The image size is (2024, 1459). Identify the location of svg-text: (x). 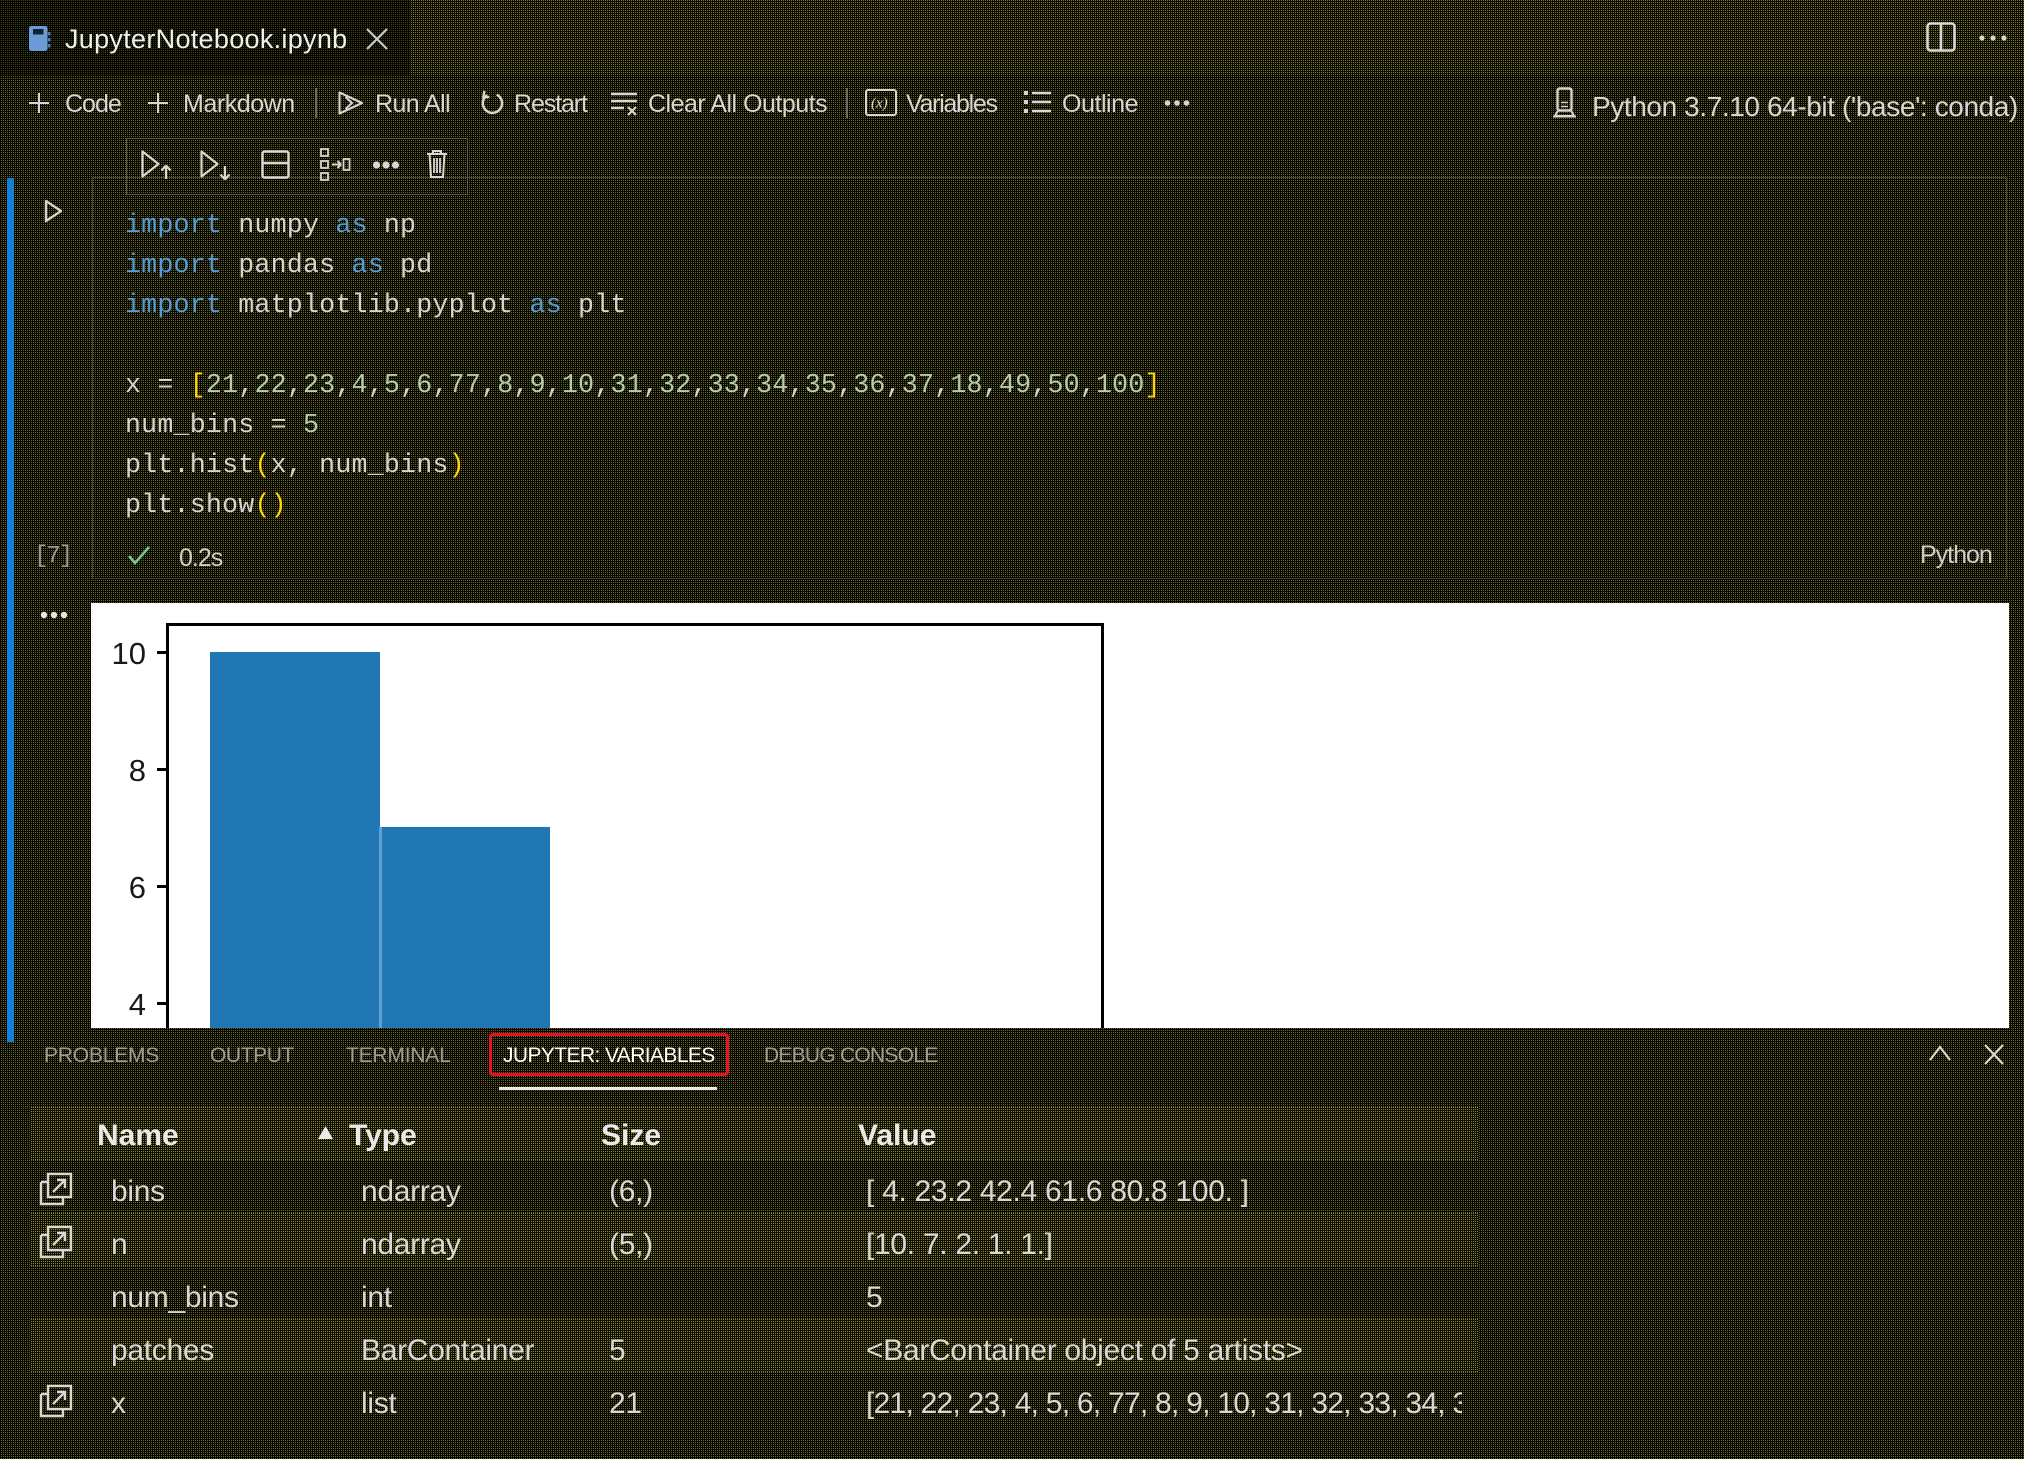
(879, 104).